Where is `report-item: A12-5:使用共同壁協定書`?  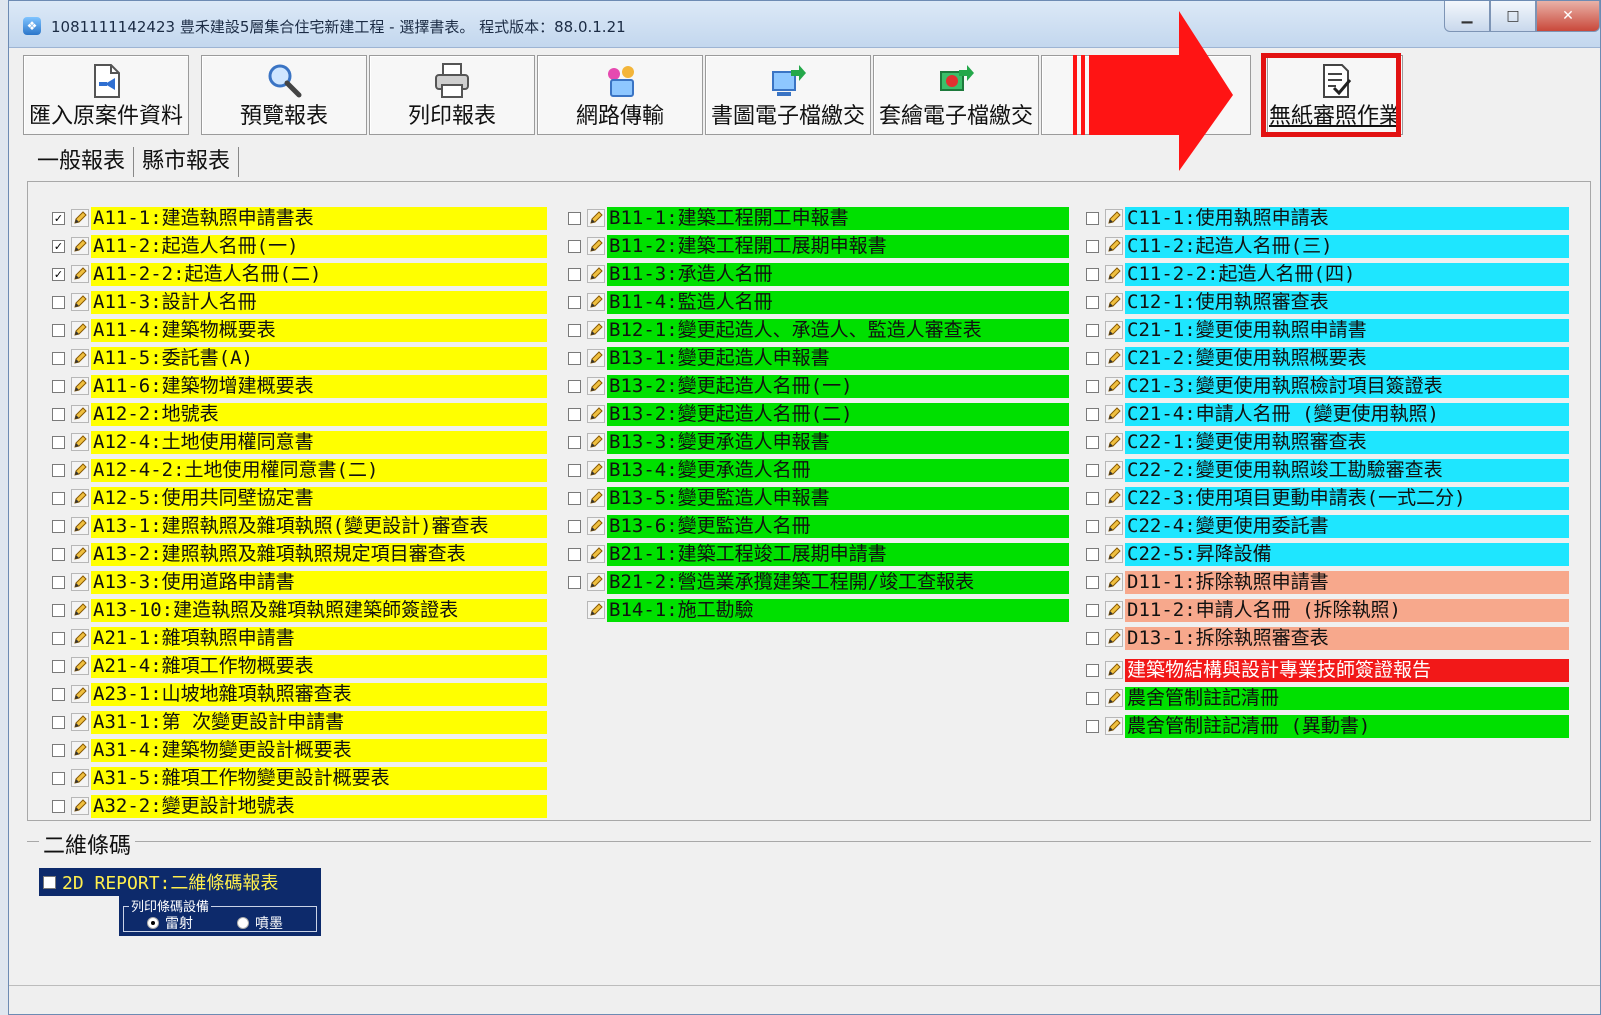
report-item: A12-5:使用共同壁協定書 is located at coordinates (299, 498).